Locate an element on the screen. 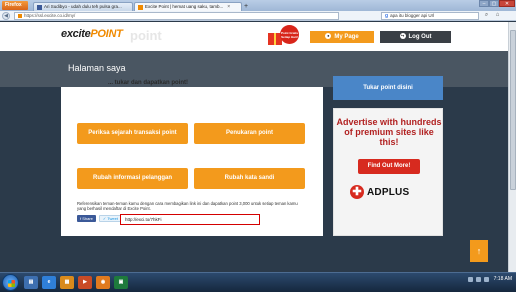 The height and width of the screenshot is (292, 516). transaction-history-button: Periksa sejarah transaksi point is located at coordinates (132, 133).